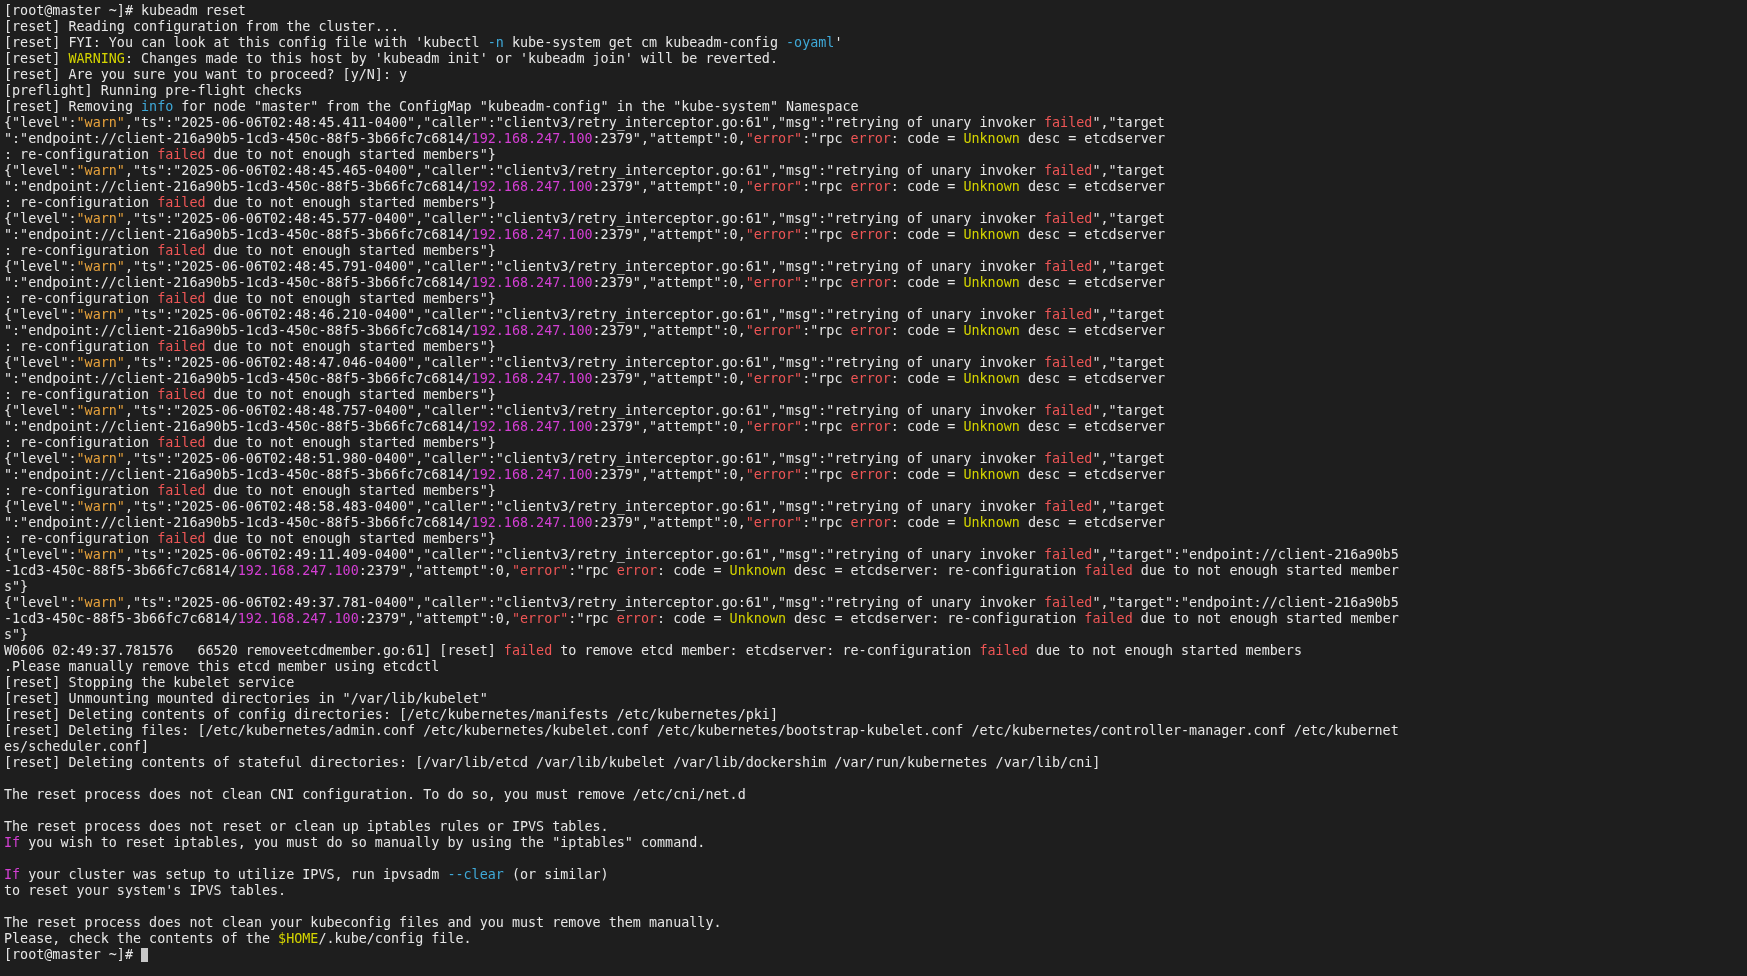 Image resolution: width=1747 pixels, height=976 pixels. I want to click on terminal-line: {"level":"warn","ts":"2025-06-06T02:48:46.210-0400","caller":"clientv3/retry_interceptor.go:61","msg":"retrying of unary invoker failed","target, so click(584, 315).